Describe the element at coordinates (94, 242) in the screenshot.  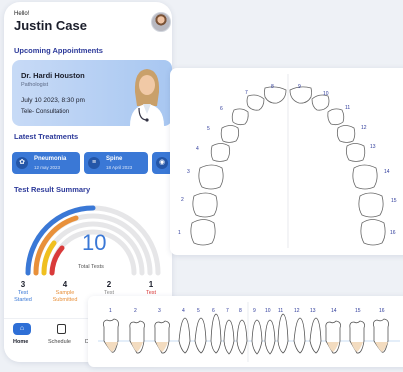
I see `total-tests-value: 10` at that location.